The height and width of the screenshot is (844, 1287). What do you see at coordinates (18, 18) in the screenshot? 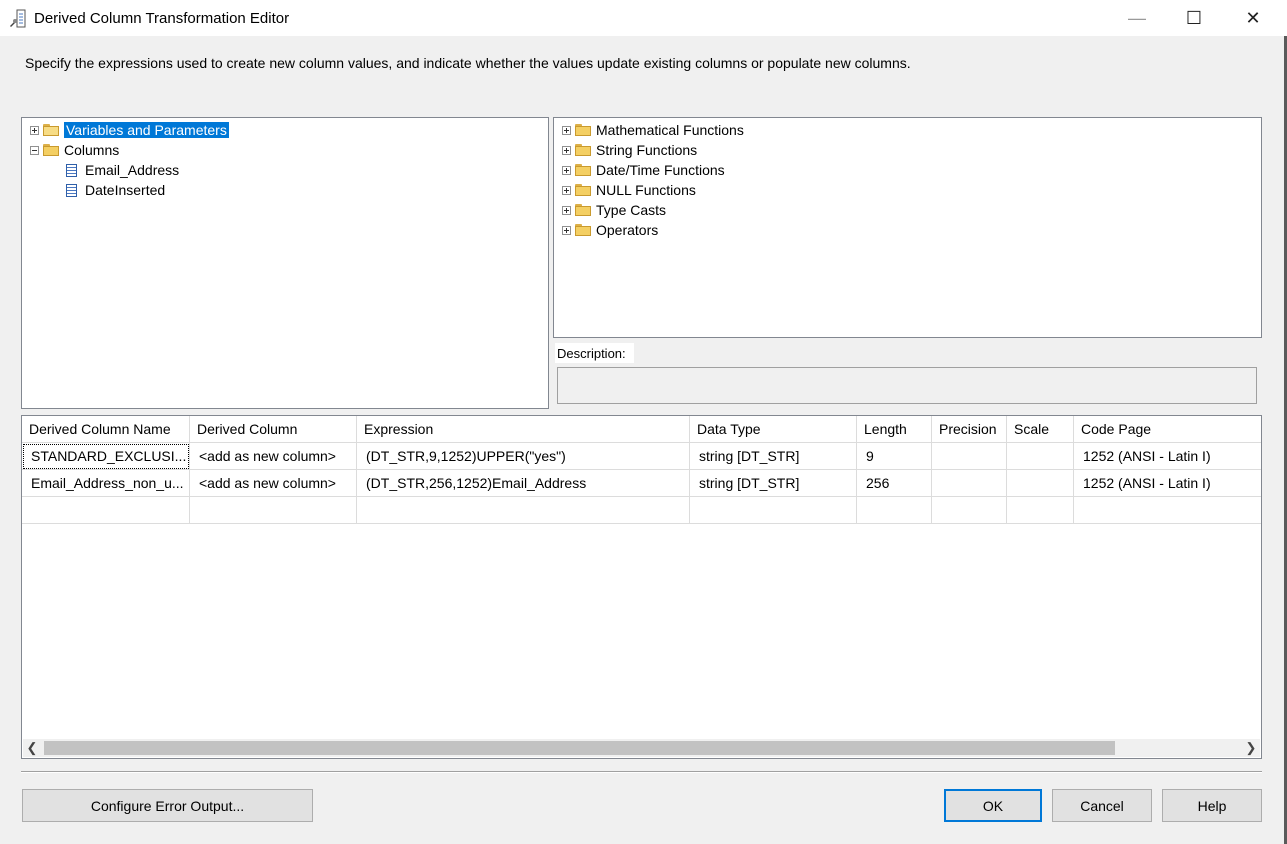
I see `derived-column-icon` at bounding box center [18, 18].